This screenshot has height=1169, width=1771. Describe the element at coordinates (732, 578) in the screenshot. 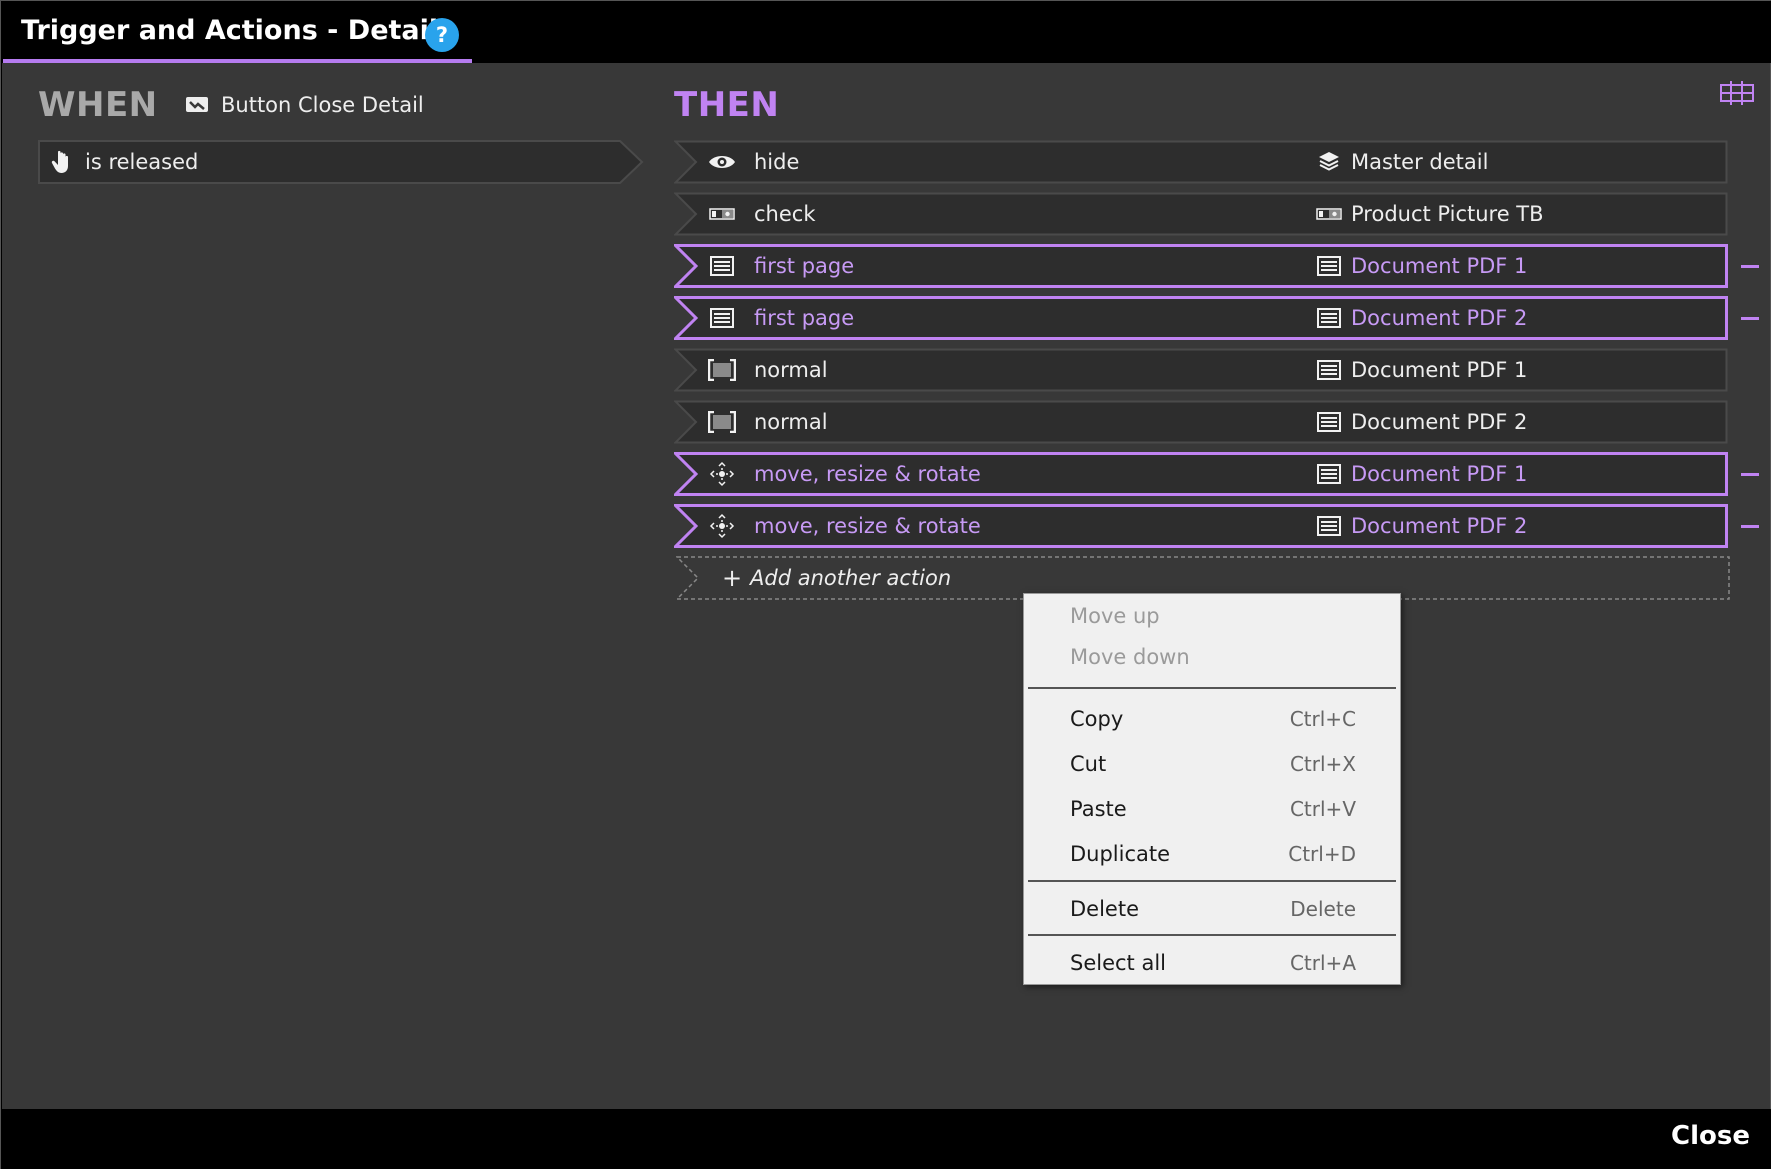

I see `plus-icon: +` at that location.